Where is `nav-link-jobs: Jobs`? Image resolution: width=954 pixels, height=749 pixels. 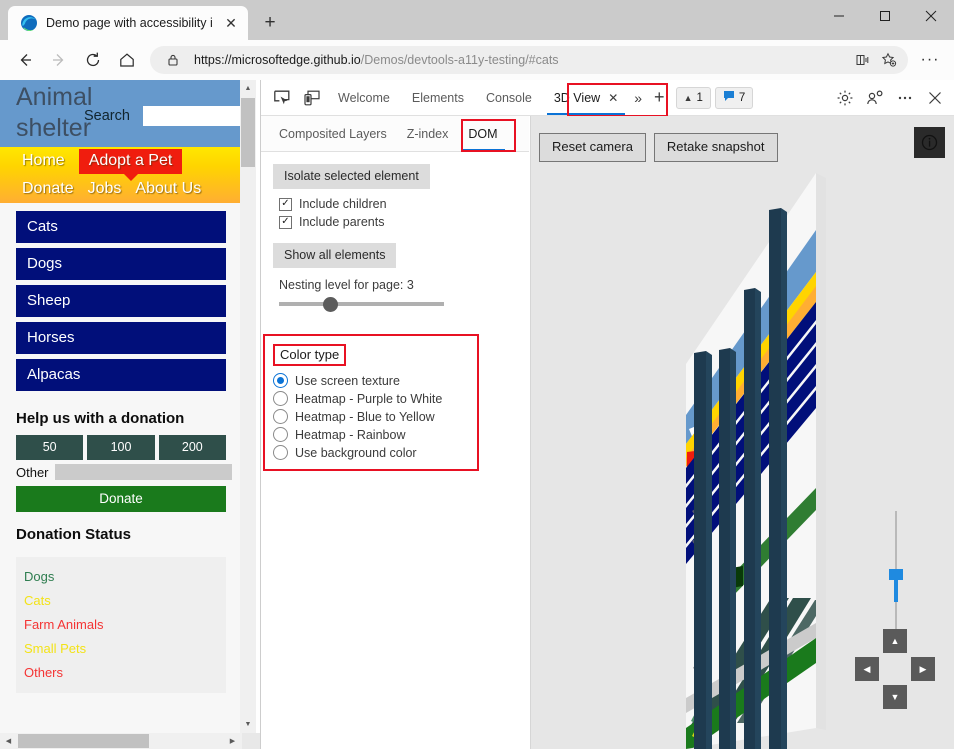 nav-link-jobs: Jobs is located at coordinates (105, 189).